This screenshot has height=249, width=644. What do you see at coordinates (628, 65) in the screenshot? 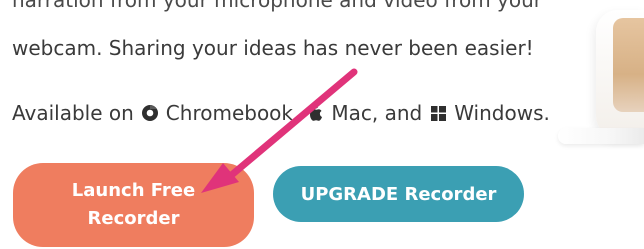
I see `device-screen` at bounding box center [628, 65].